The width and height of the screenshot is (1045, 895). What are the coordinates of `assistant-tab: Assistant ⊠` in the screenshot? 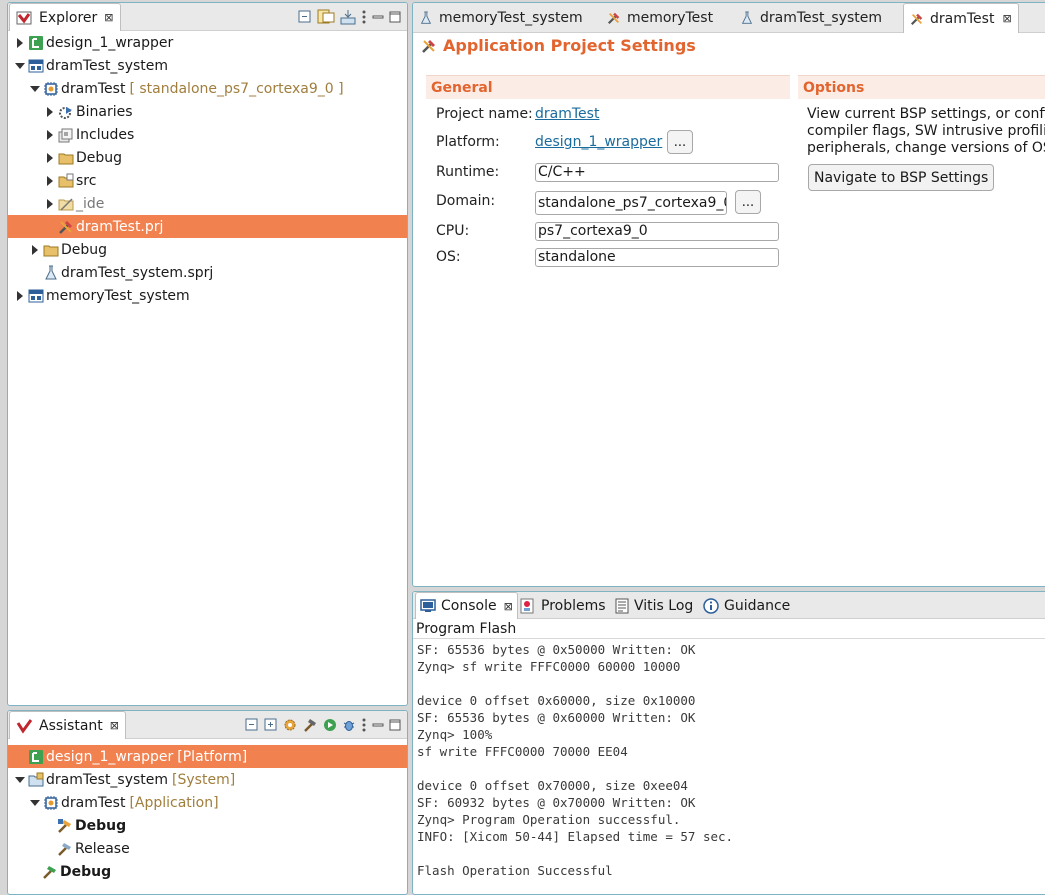 It's located at (67, 725).